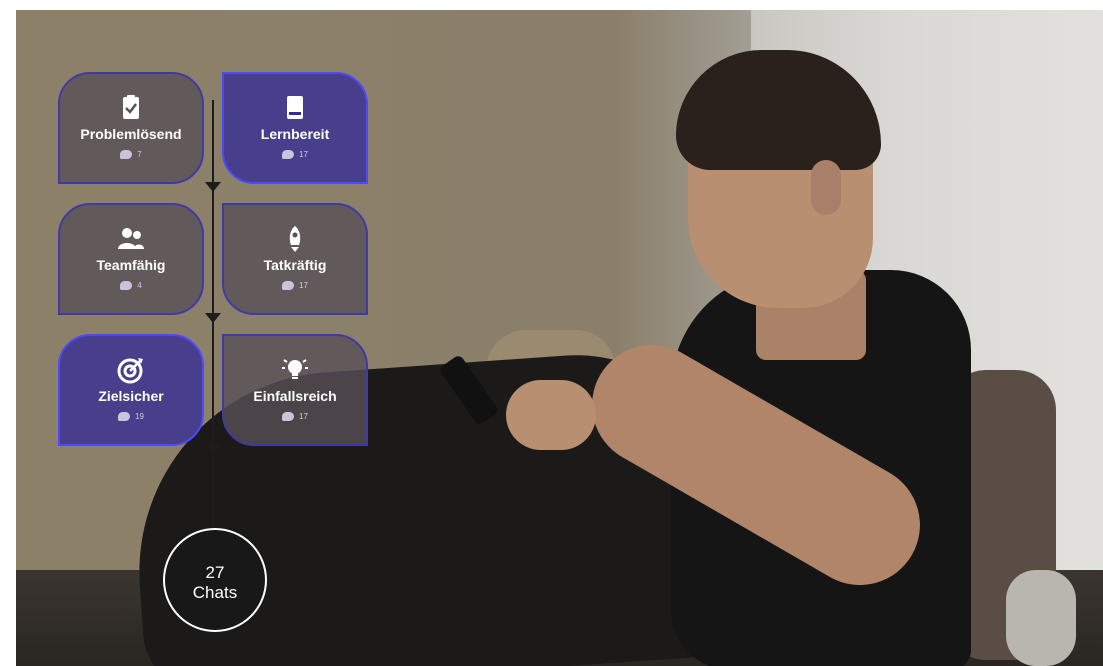 The image size is (1103, 666). Describe the element at coordinates (131, 396) in the screenshot. I see `skill-label: Zielsicher` at that location.